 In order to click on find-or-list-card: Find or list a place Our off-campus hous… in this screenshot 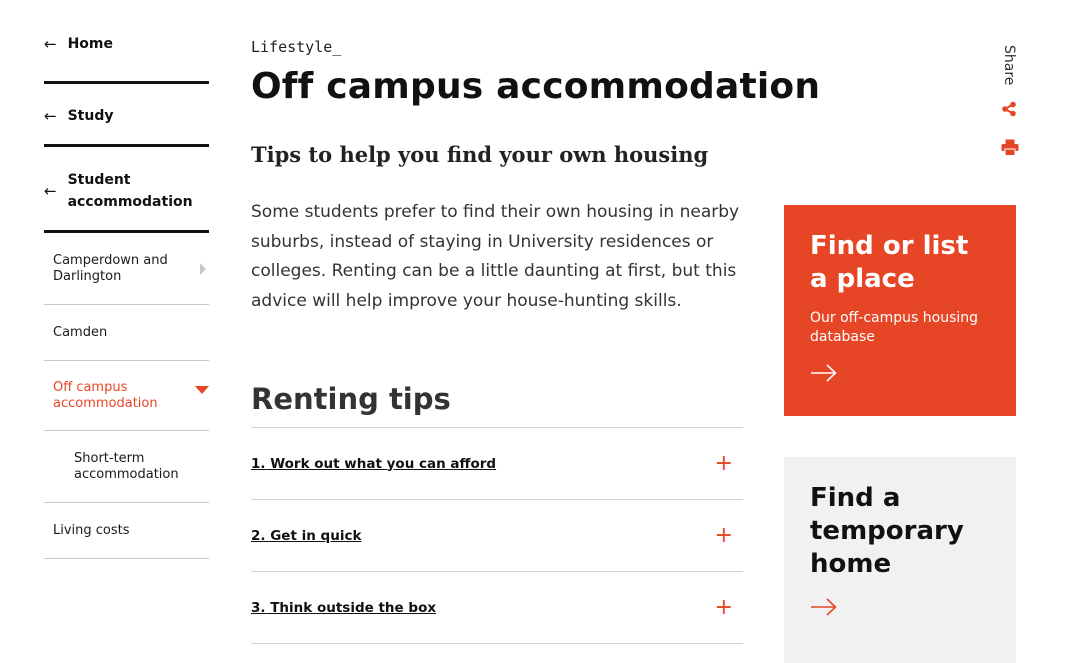, I will do `click(900, 310)`.